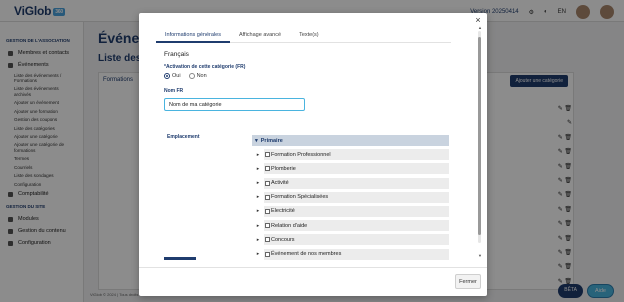 The width and height of the screenshot is (624, 302). I want to click on radio-no-label: Non, so click(201, 76).